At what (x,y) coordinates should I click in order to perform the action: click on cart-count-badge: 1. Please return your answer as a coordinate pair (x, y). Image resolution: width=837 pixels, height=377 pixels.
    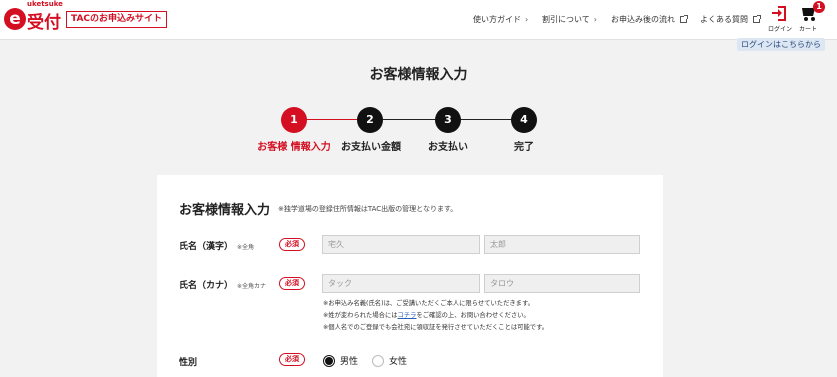
    Looking at the image, I should click on (819, 7).